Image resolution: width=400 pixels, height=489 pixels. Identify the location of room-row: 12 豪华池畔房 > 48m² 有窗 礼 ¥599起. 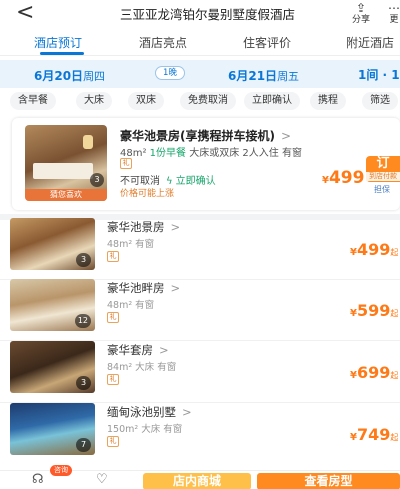
(200, 310).